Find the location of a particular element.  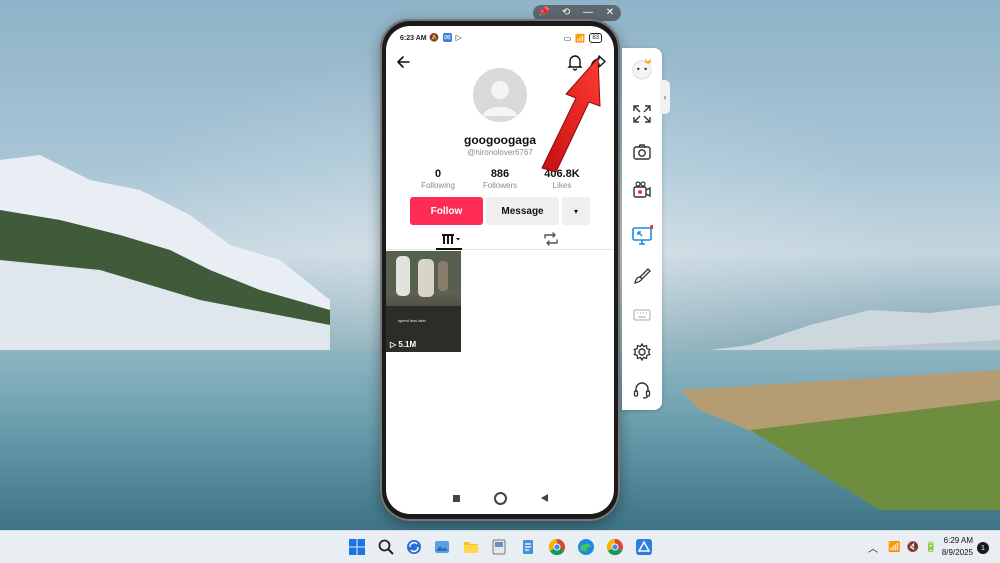

followers-count: 886 is located at coordinates (500, 174).